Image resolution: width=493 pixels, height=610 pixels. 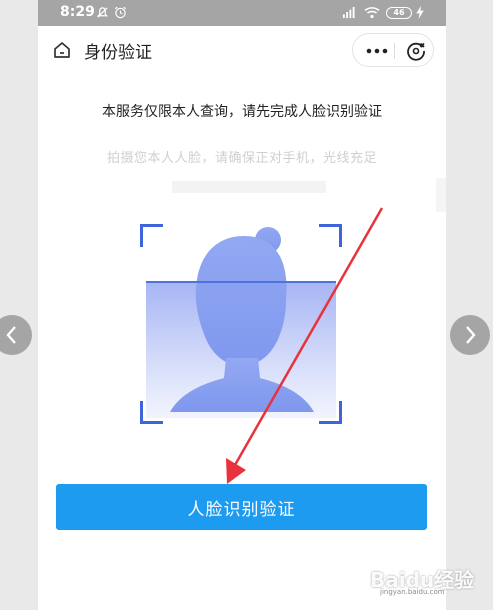 What do you see at coordinates (441, 195) in the screenshot?
I see `blurred-block` at bounding box center [441, 195].